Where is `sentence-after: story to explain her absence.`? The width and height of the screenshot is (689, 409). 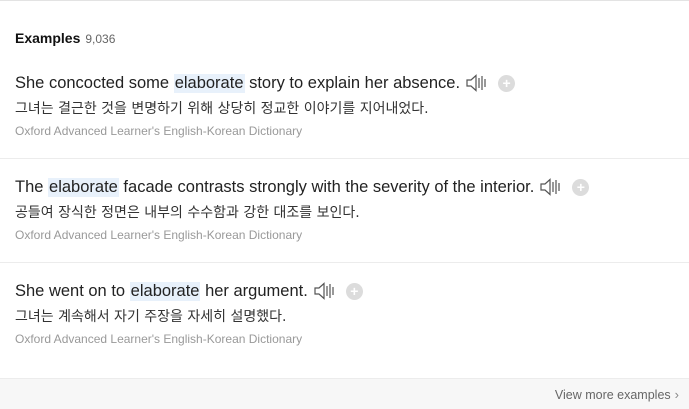 sentence-after: story to explain her absence. is located at coordinates (352, 82).